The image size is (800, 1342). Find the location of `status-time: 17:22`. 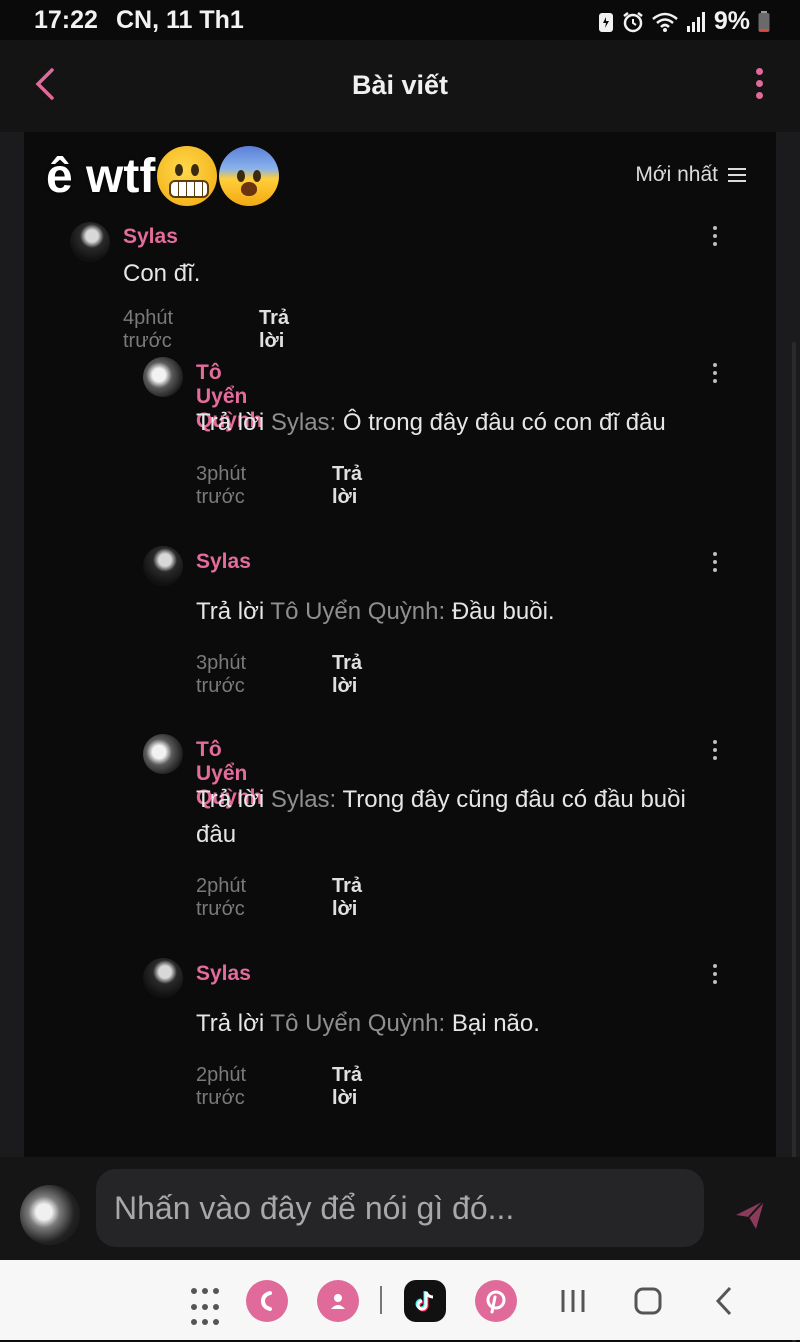

status-time: 17:22 is located at coordinates (66, 20).